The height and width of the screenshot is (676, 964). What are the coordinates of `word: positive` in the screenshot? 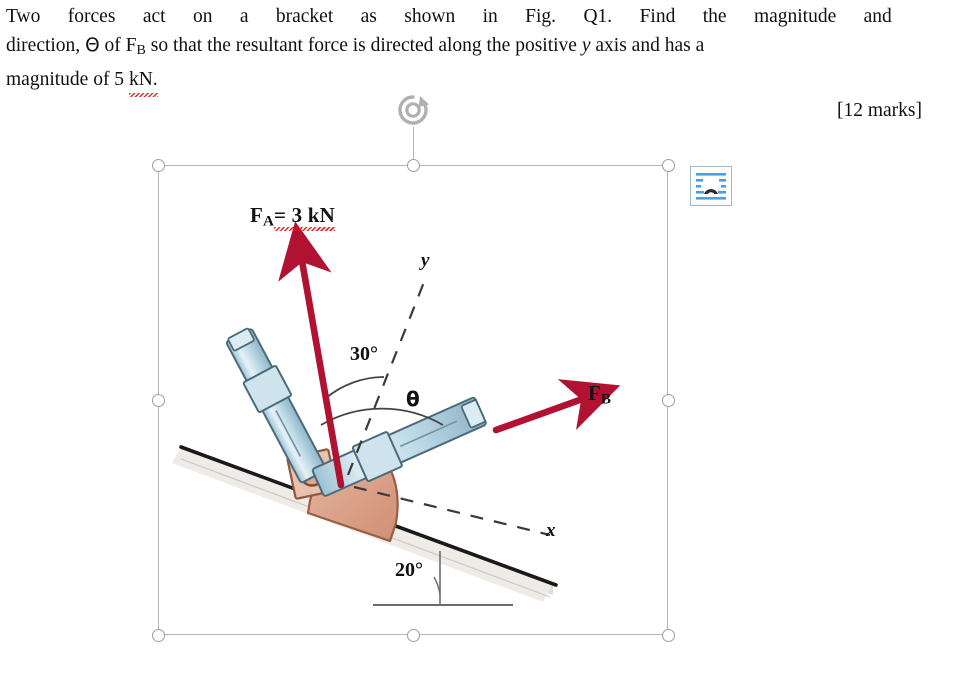 It's located at (546, 45).